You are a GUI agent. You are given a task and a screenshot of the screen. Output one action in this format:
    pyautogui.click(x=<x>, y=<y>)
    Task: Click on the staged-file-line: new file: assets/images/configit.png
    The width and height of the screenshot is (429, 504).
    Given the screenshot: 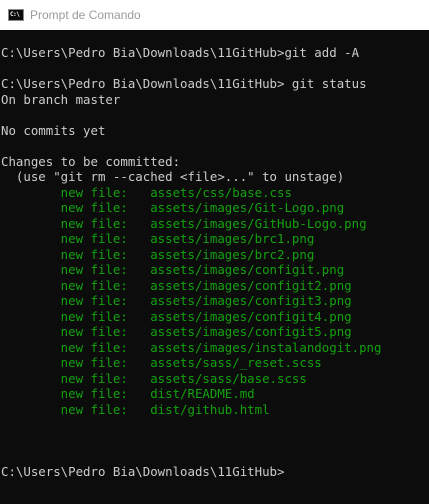 What is the action you would take?
    pyautogui.click(x=173, y=269)
    